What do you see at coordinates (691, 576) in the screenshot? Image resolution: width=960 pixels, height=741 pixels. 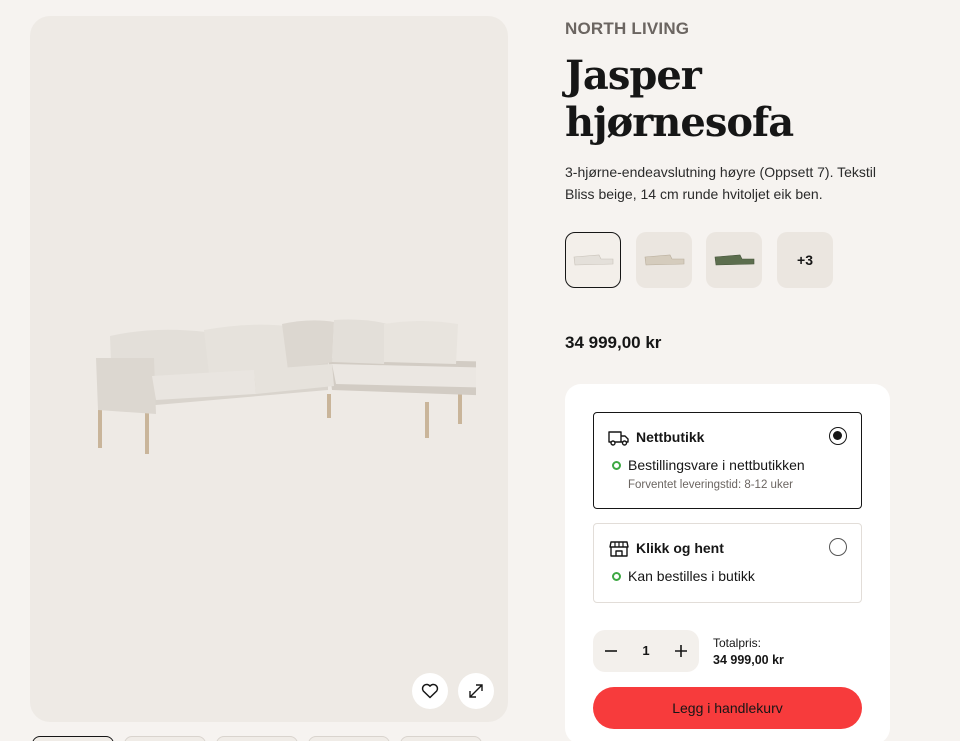 I see `availability-status: Kan bestilles i butikk` at bounding box center [691, 576].